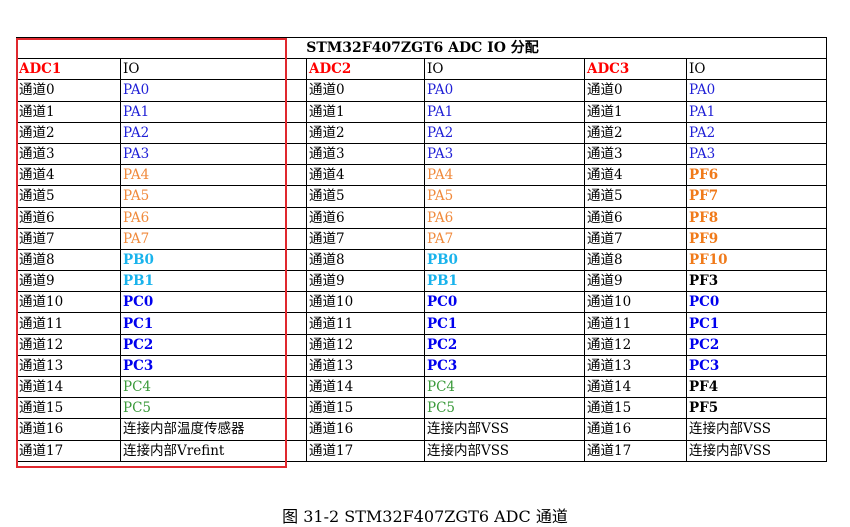  Describe the element at coordinates (422, 154) in the screenshot. I see `table-row: 通道3 PA3 通道3 PA3 通道3 PA3` at that location.